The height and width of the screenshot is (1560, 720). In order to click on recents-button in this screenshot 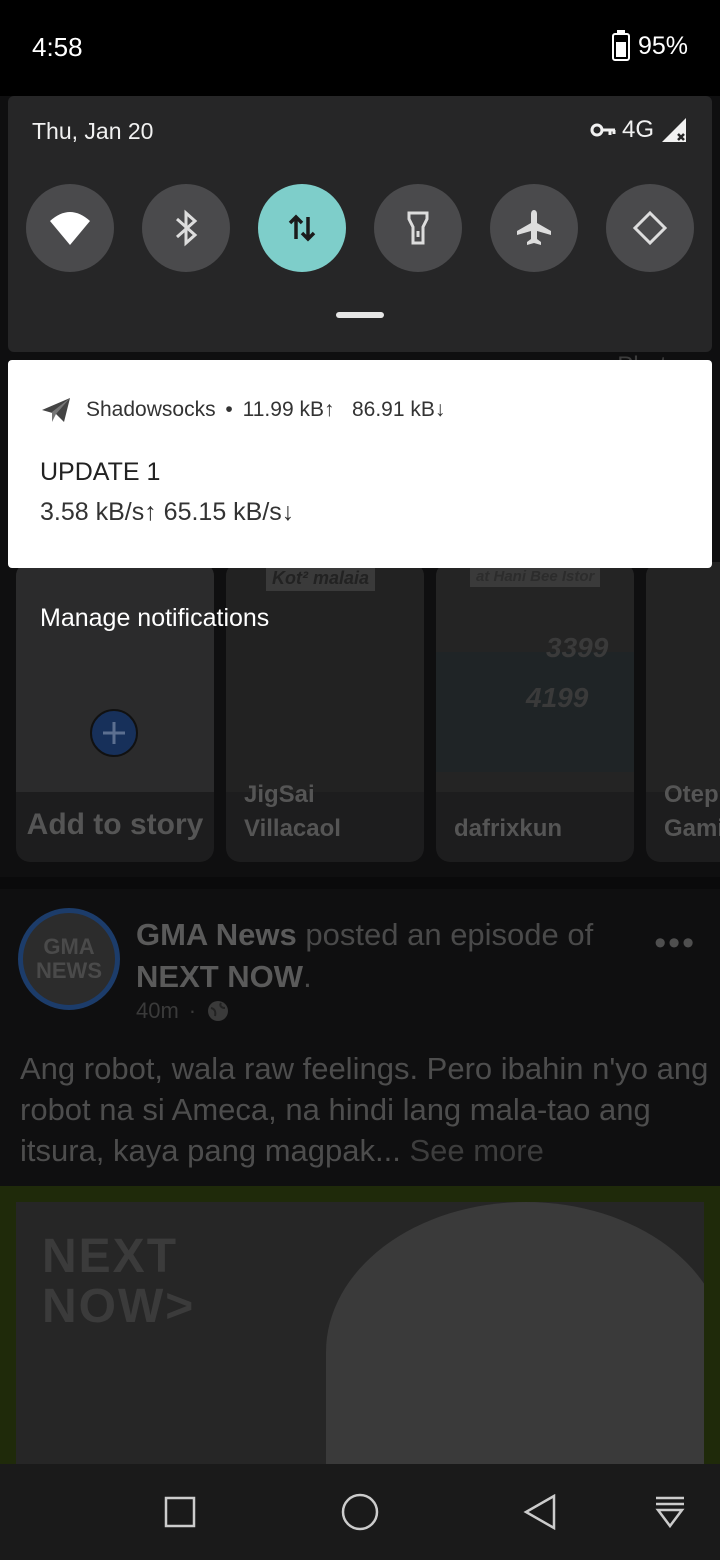, I will do `click(180, 1512)`.